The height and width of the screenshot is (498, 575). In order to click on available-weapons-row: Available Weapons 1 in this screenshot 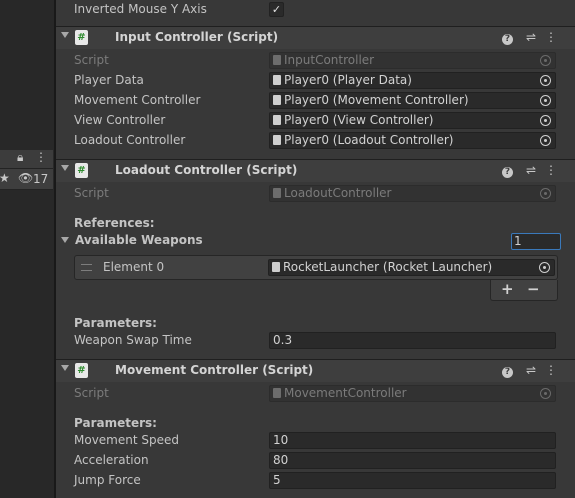, I will do `click(315, 241)`.